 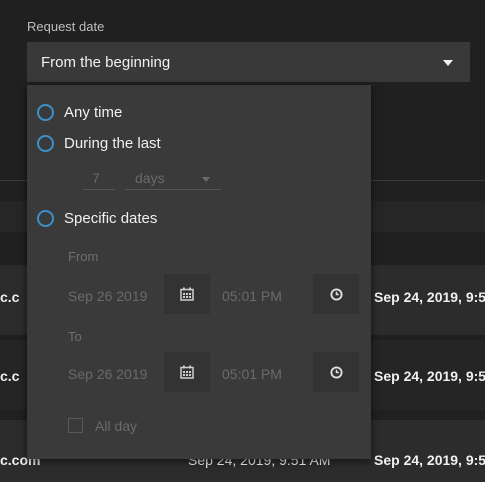 I want to click on all-day-checkbox, so click(x=75, y=425).